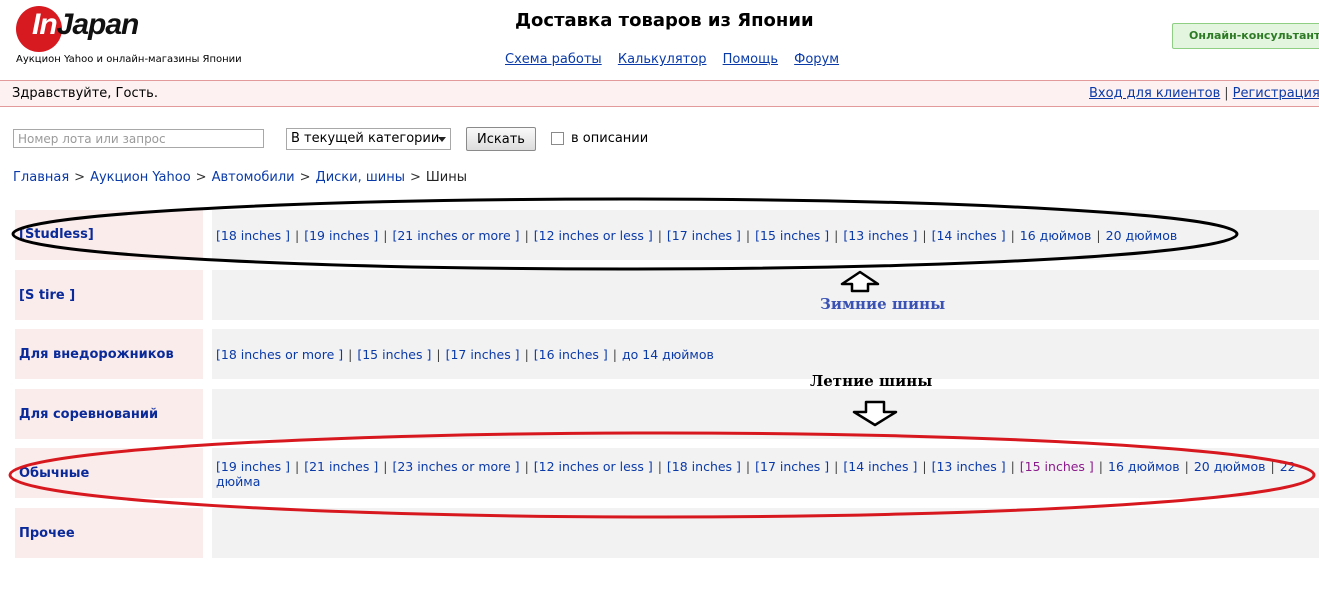  What do you see at coordinates (85, 93) in the screenshot?
I see `greeting-text: Здравствуйте, Гость.` at bounding box center [85, 93].